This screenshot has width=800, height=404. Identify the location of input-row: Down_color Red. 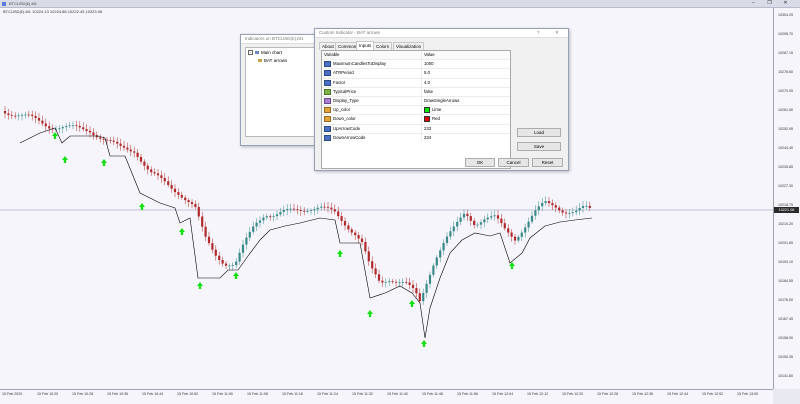
(416, 120).